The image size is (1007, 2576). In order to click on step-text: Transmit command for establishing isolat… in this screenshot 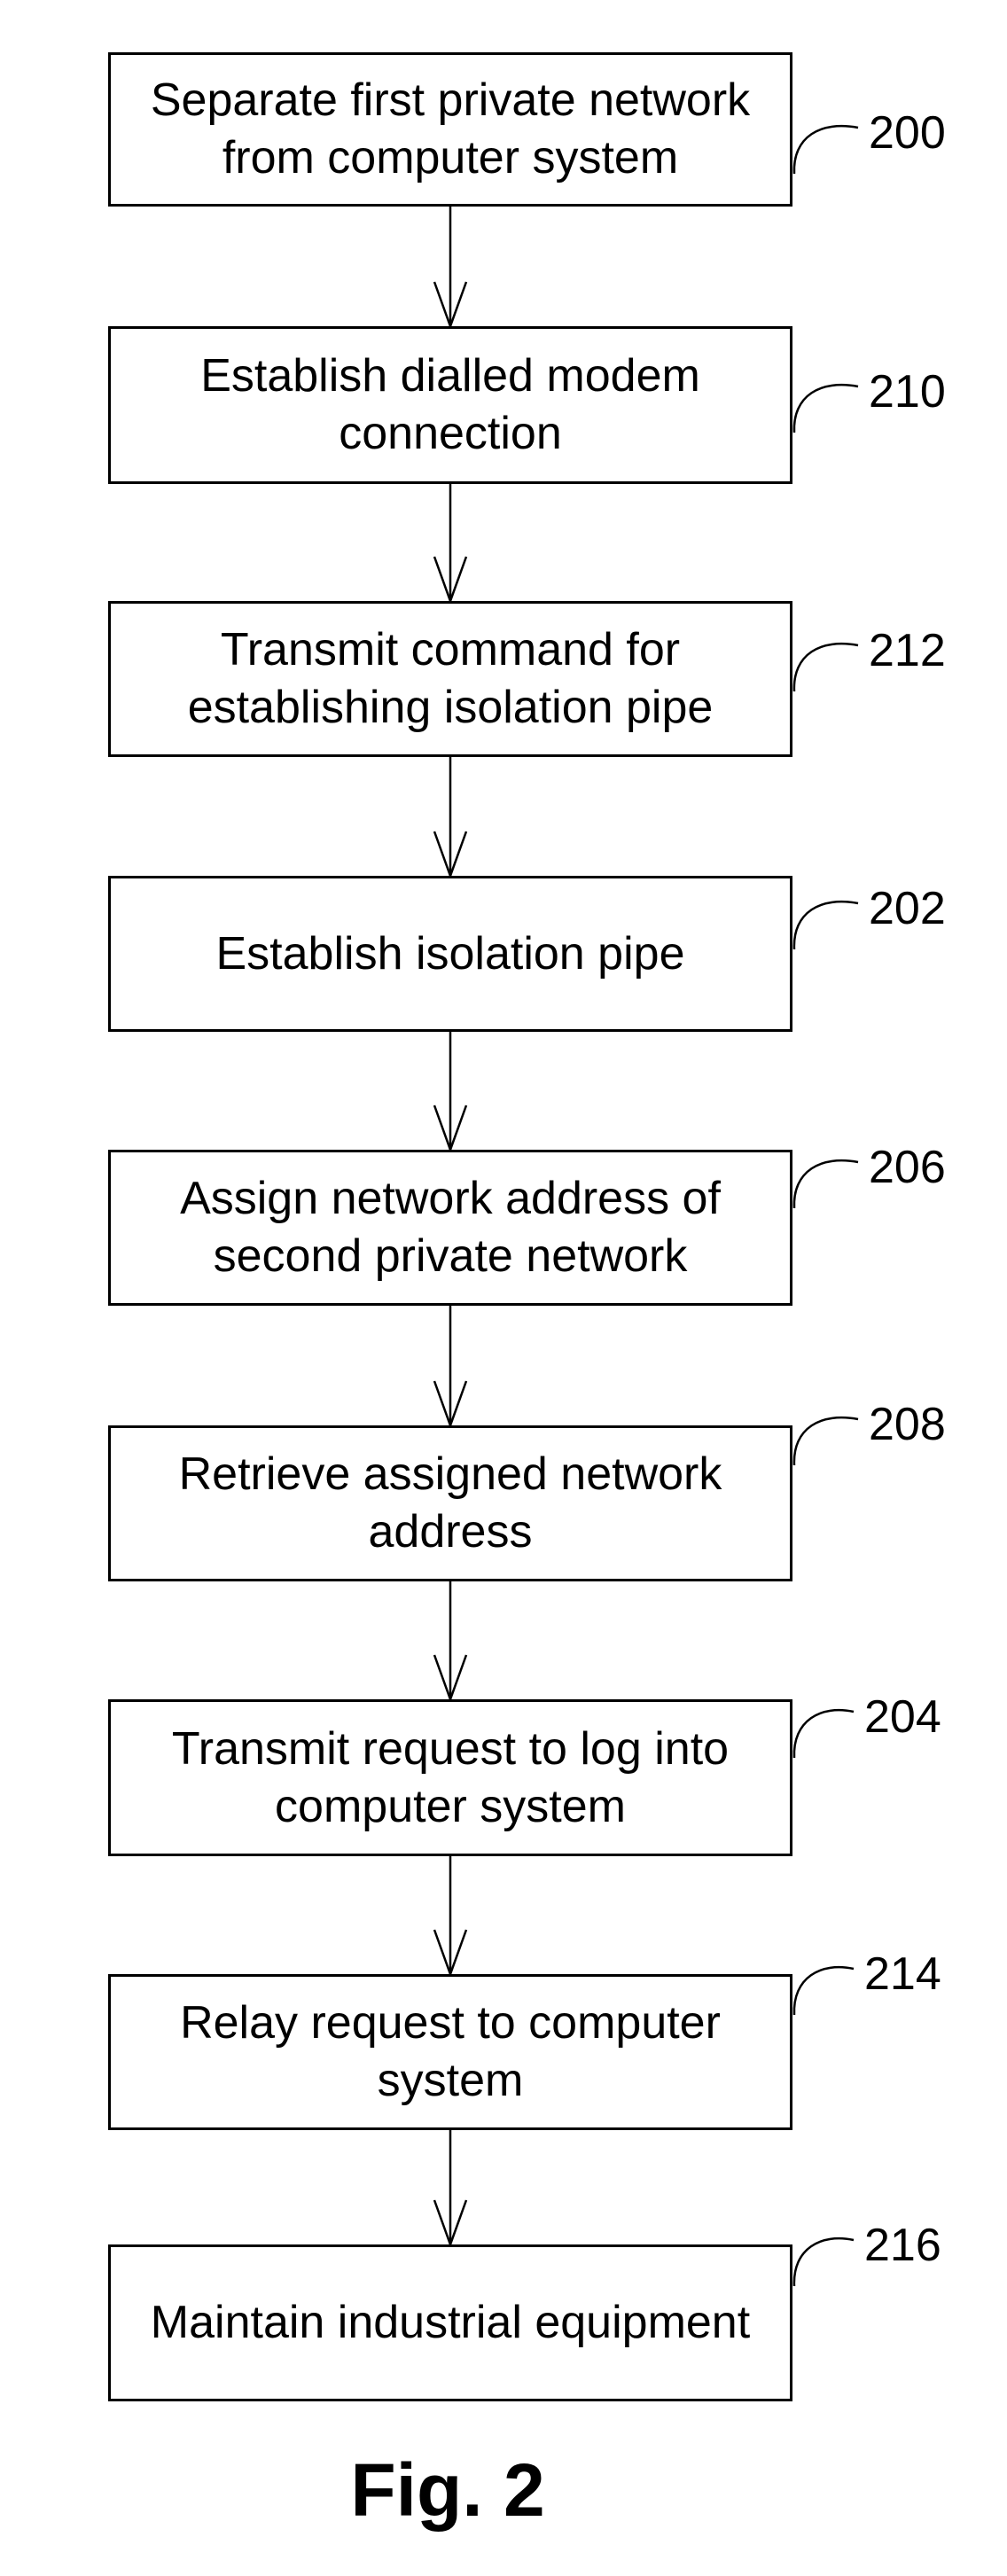, I will do `click(450, 678)`.